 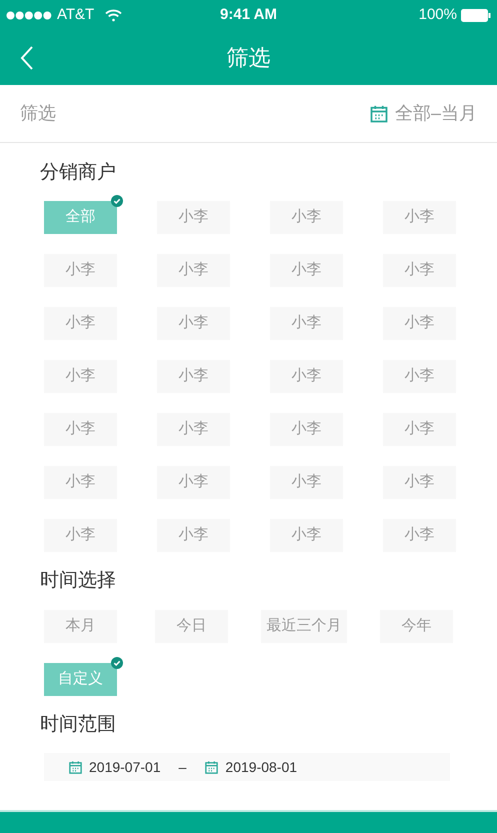 I want to click on section-title: 时间选择, so click(x=78, y=581).